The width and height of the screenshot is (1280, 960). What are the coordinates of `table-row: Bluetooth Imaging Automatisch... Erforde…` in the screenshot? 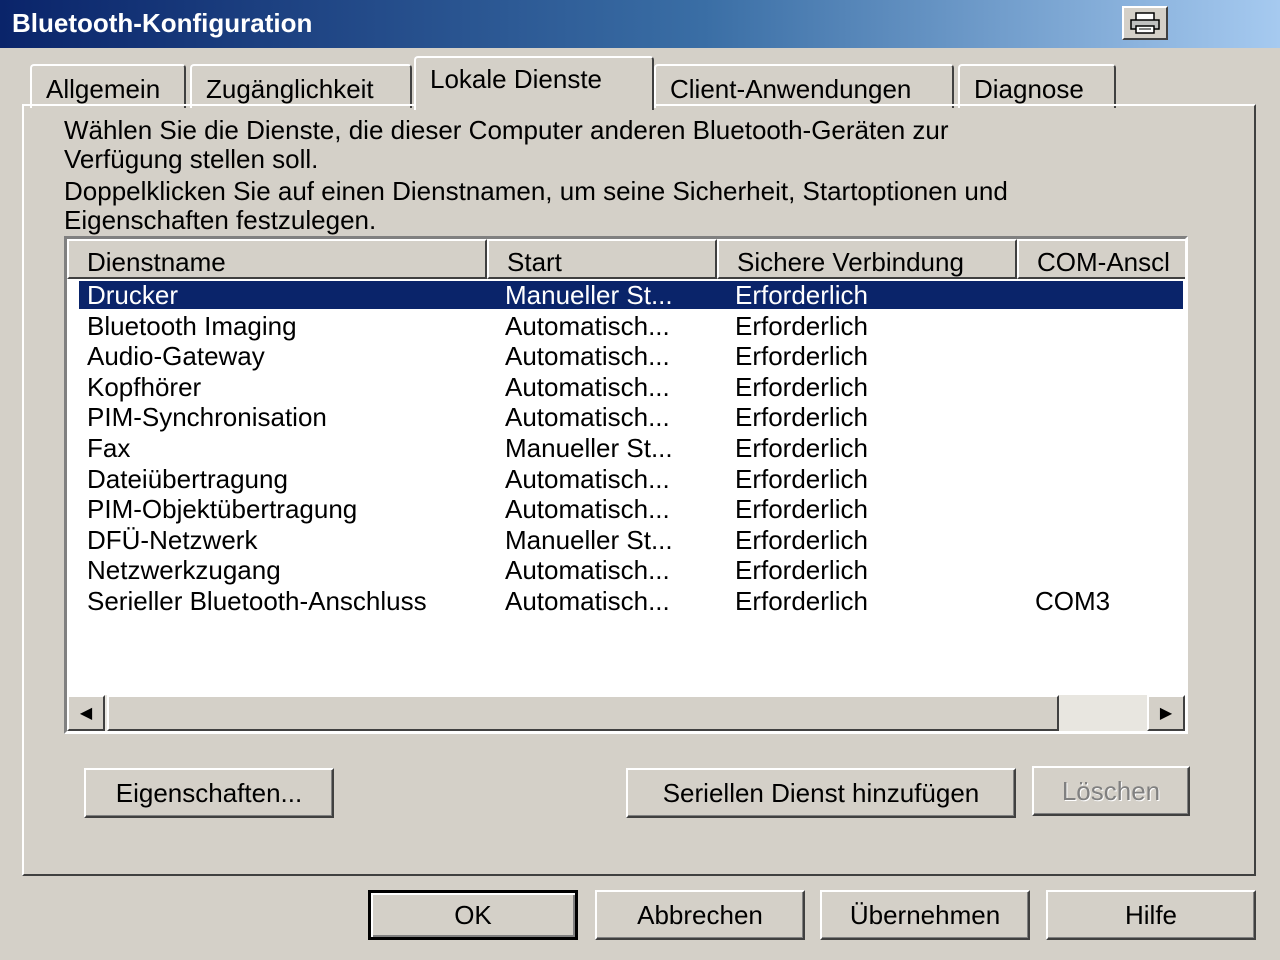 It's located at (626, 325).